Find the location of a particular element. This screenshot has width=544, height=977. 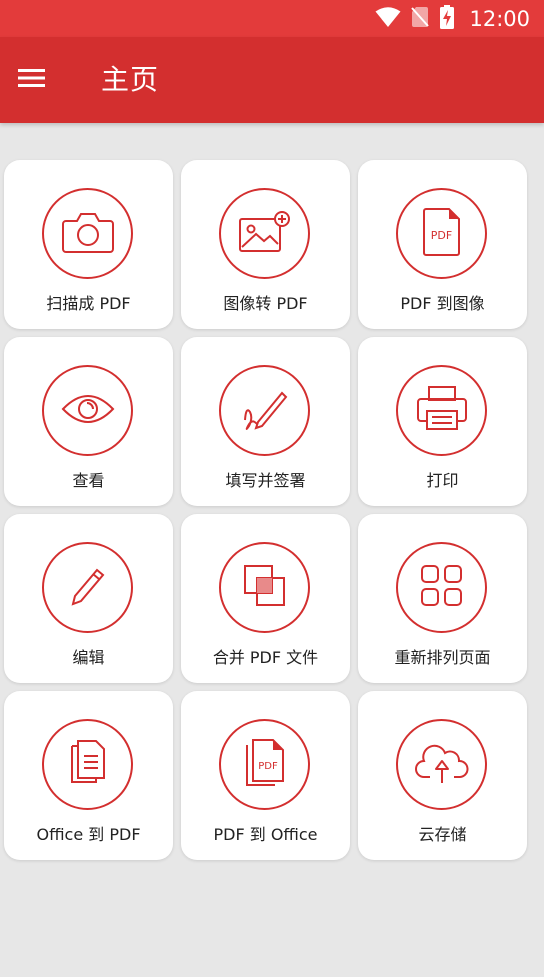

tile-label: 云存储 is located at coordinates (442, 834).